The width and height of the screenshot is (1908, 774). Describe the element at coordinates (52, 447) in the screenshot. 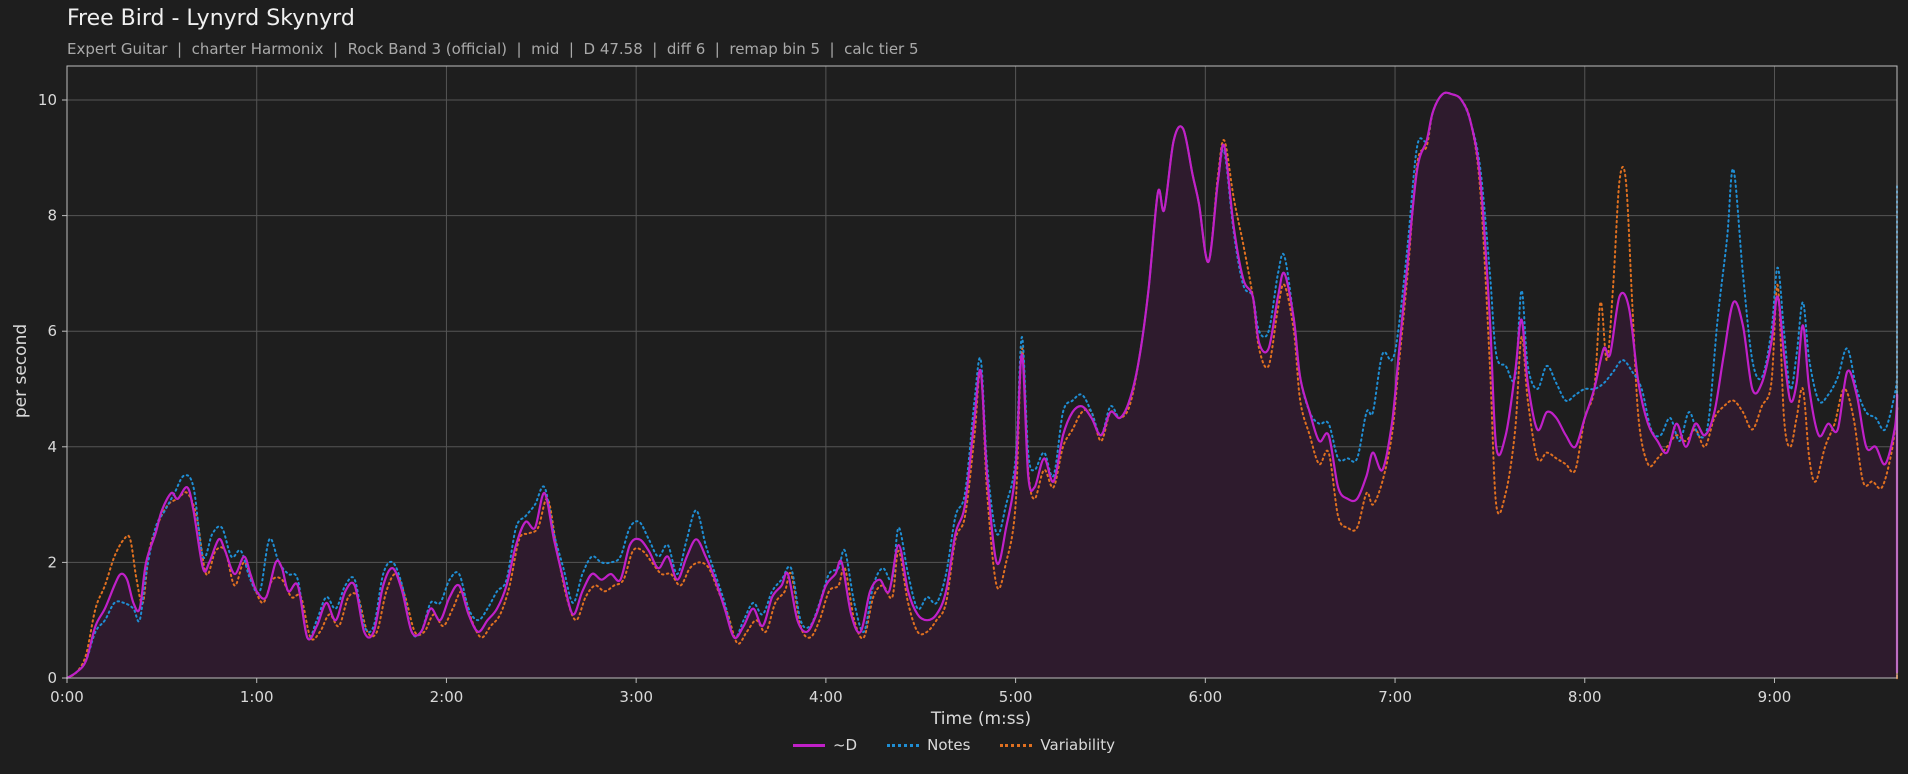

I see `y-tick-label: 4` at that location.